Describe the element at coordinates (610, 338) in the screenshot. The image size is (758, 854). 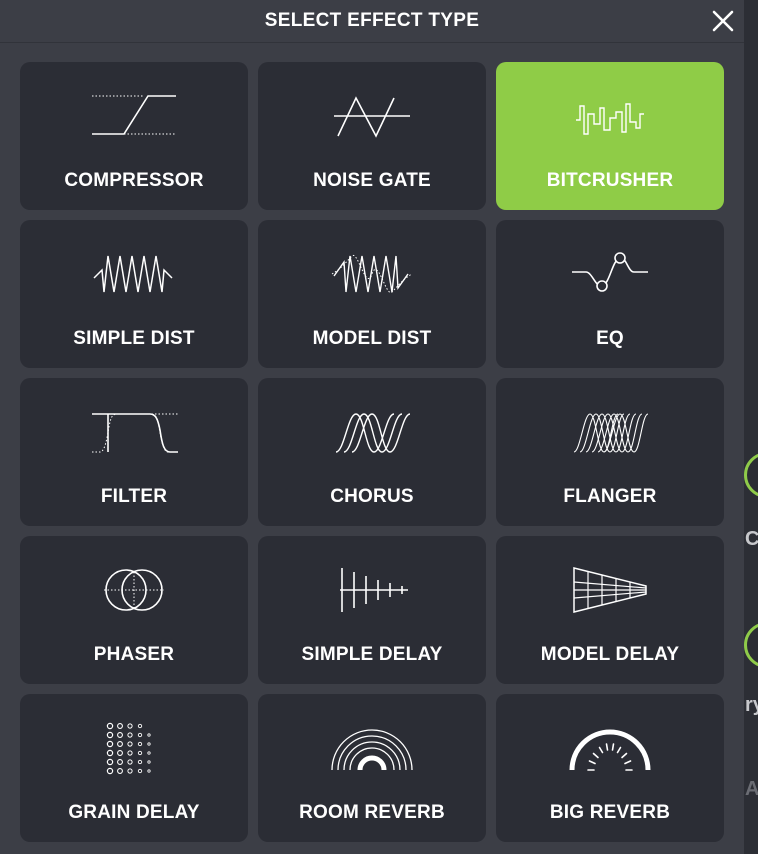
I see `effect-label: EQ` at that location.